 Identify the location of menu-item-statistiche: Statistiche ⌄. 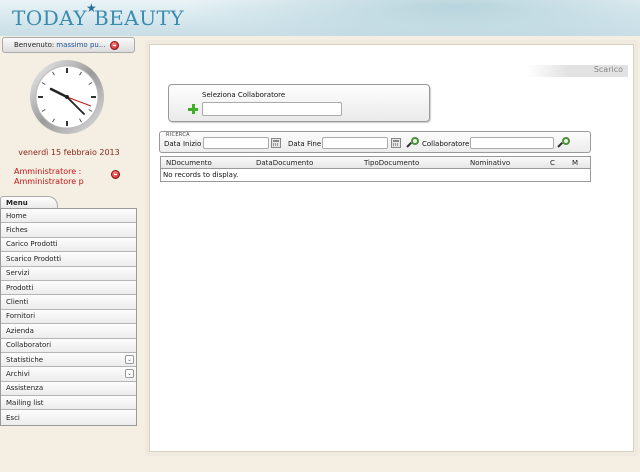
(68, 360).